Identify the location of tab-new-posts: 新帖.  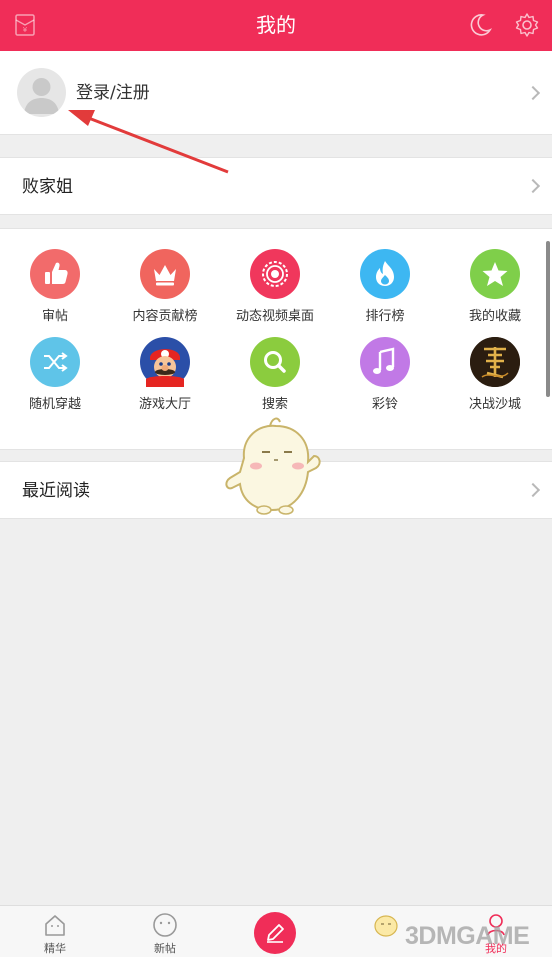
(165, 931).